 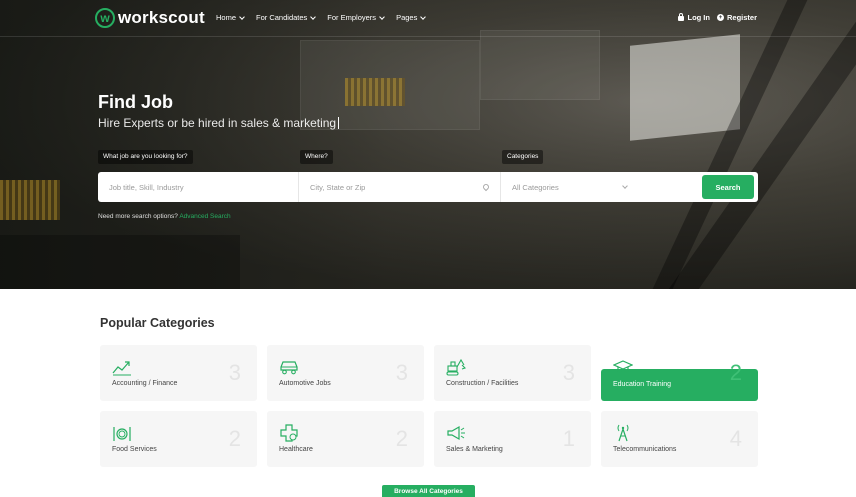 I want to click on lock-icon, so click(x=681, y=17).